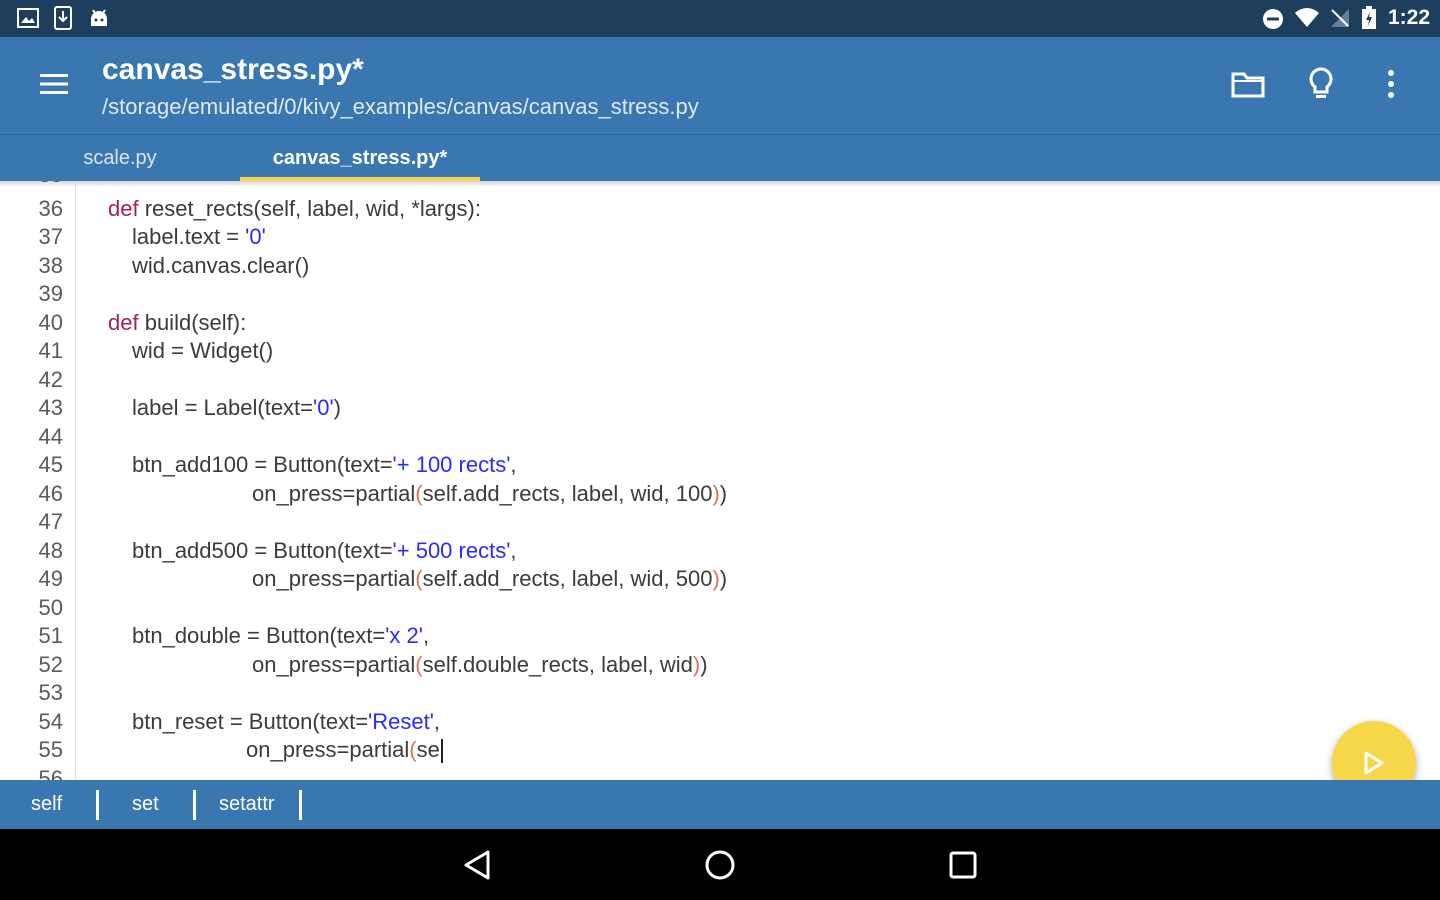  What do you see at coordinates (177, 323) in the screenshot?
I see `code-line: def build(self):` at bounding box center [177, 323].